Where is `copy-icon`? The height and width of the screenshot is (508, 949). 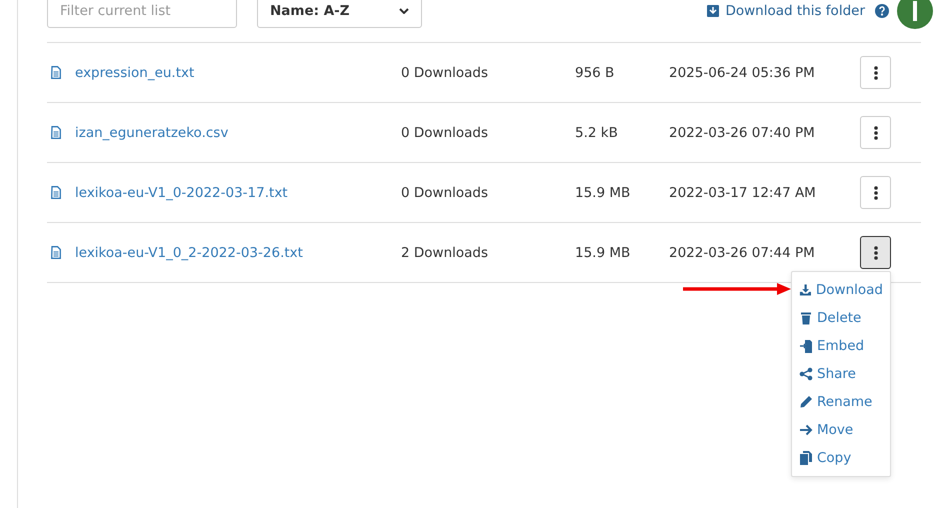 copy-icon is located at coordinates (806, 458).